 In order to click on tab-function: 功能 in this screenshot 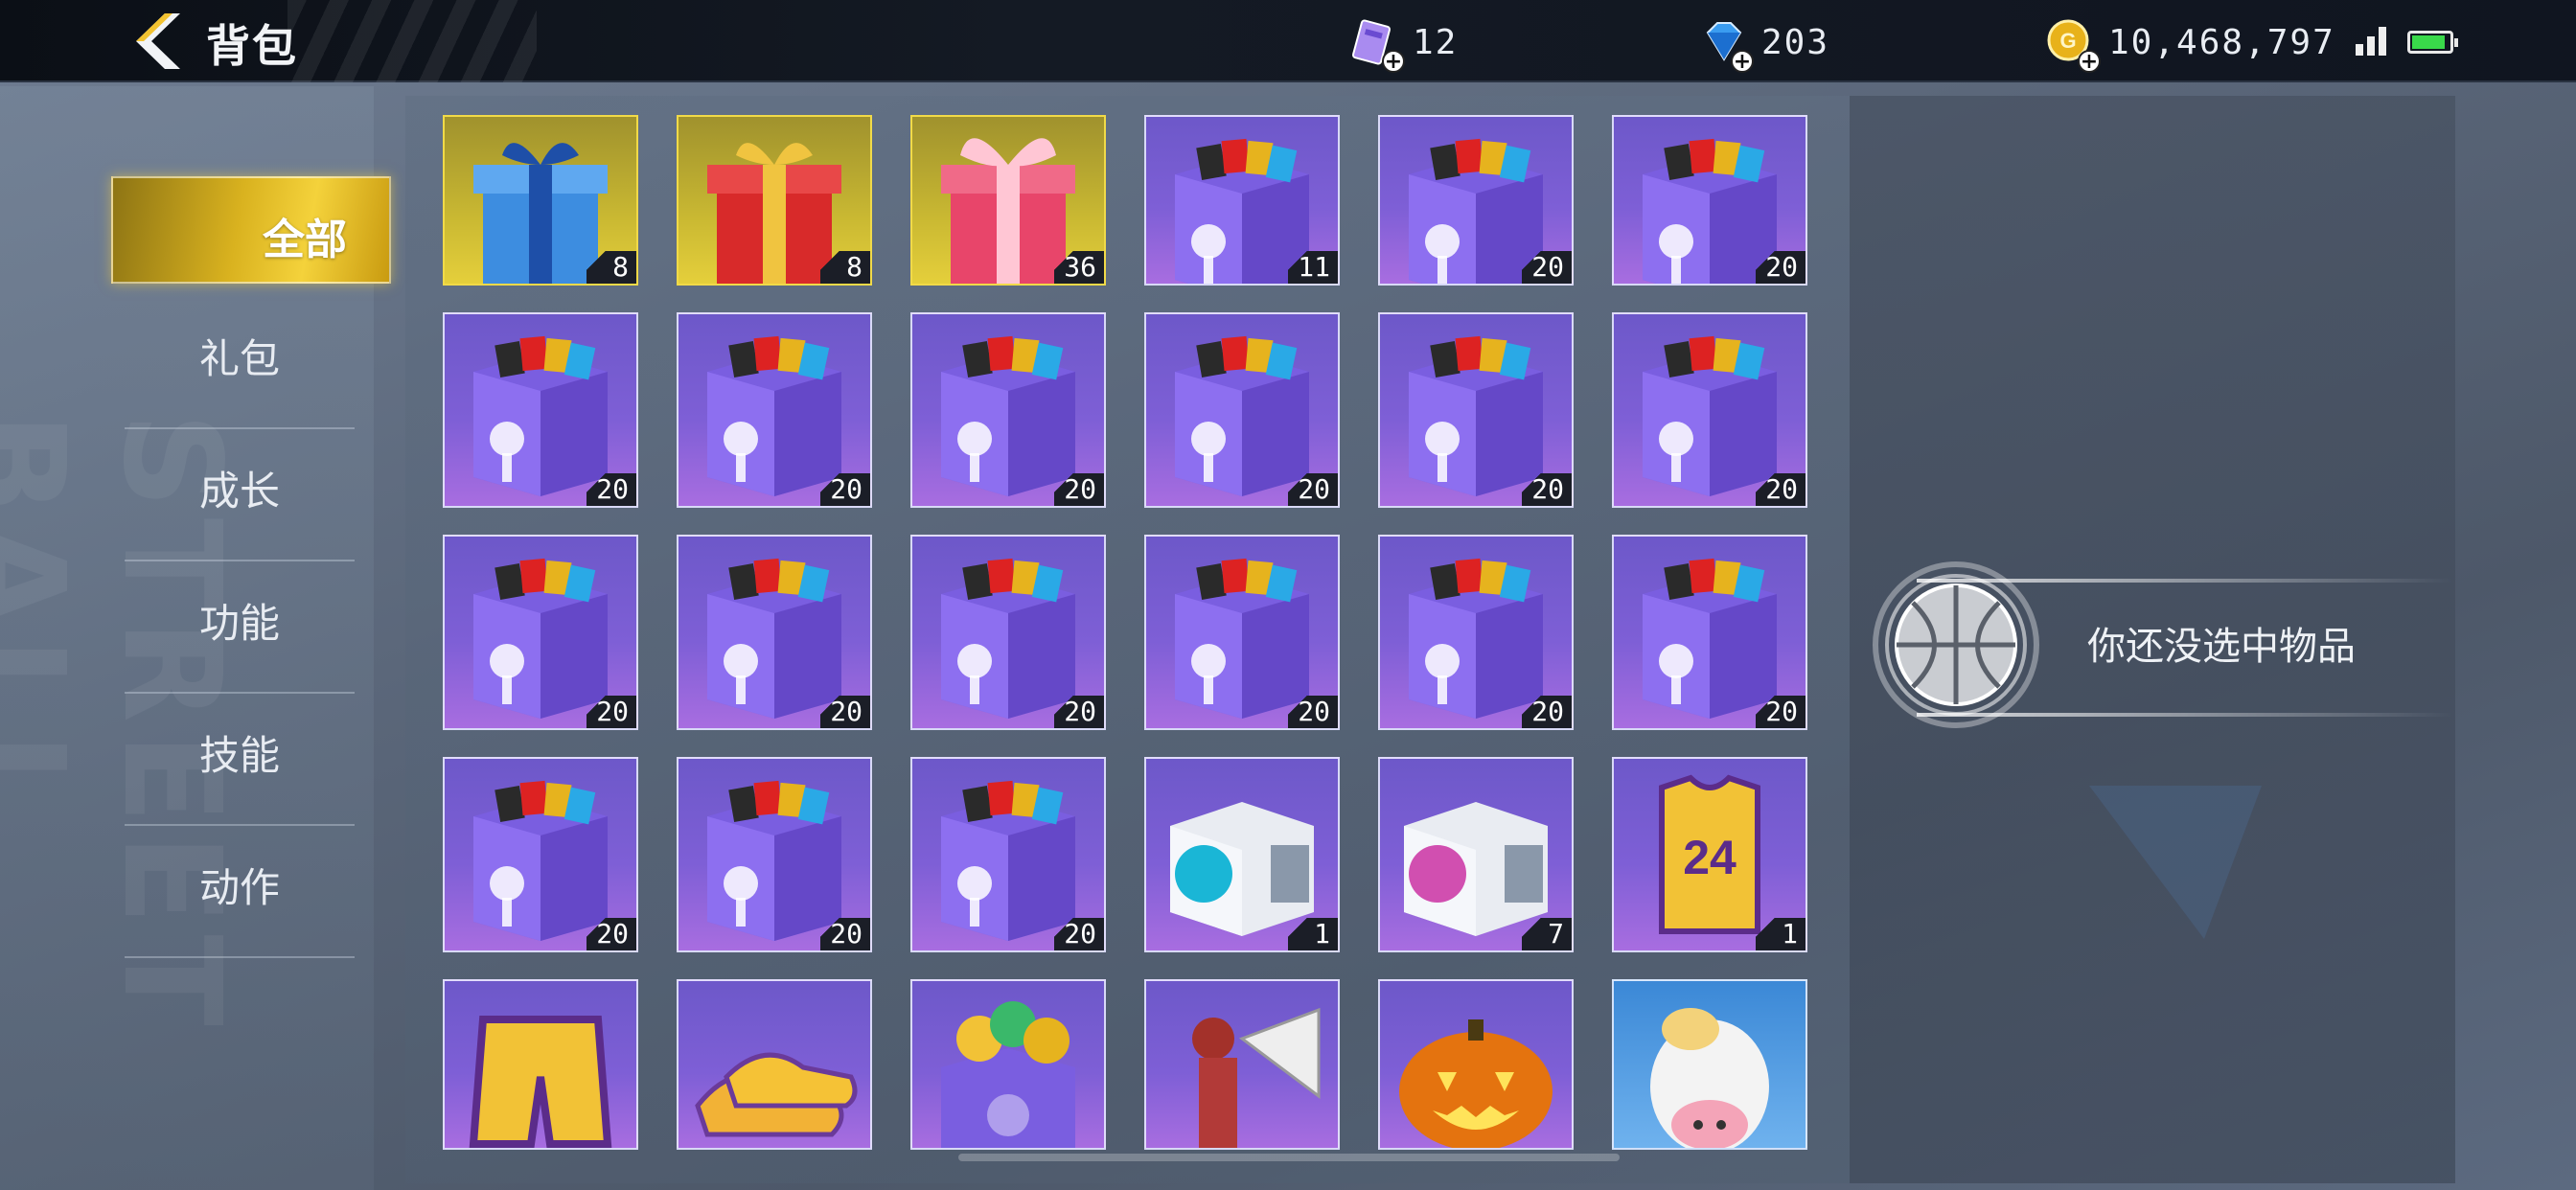, I will do `click(240, 627)`.